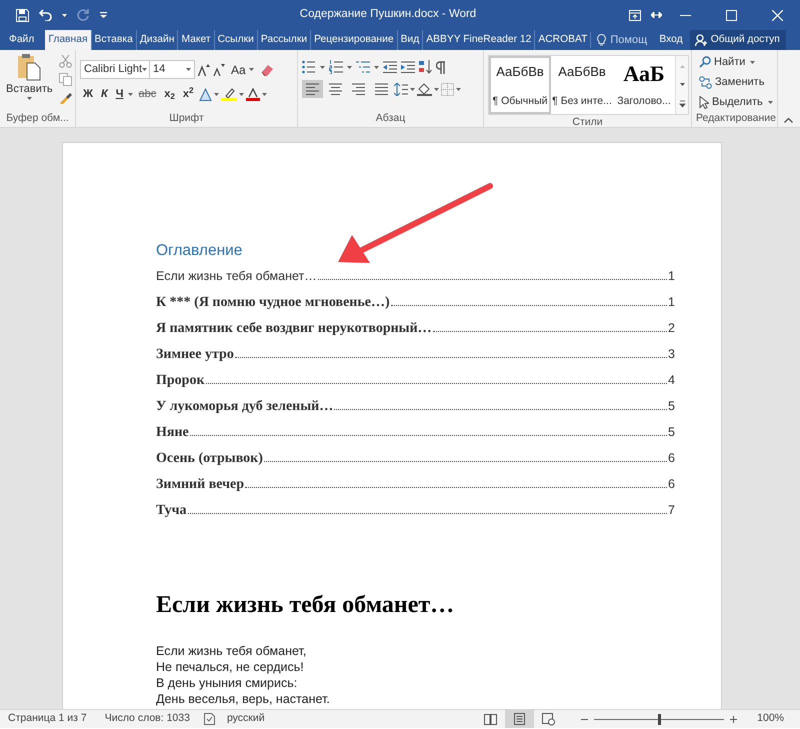 This screenshot has height=729, width=800. I want to click on toc-entry: Пророк, so click(180, 381).